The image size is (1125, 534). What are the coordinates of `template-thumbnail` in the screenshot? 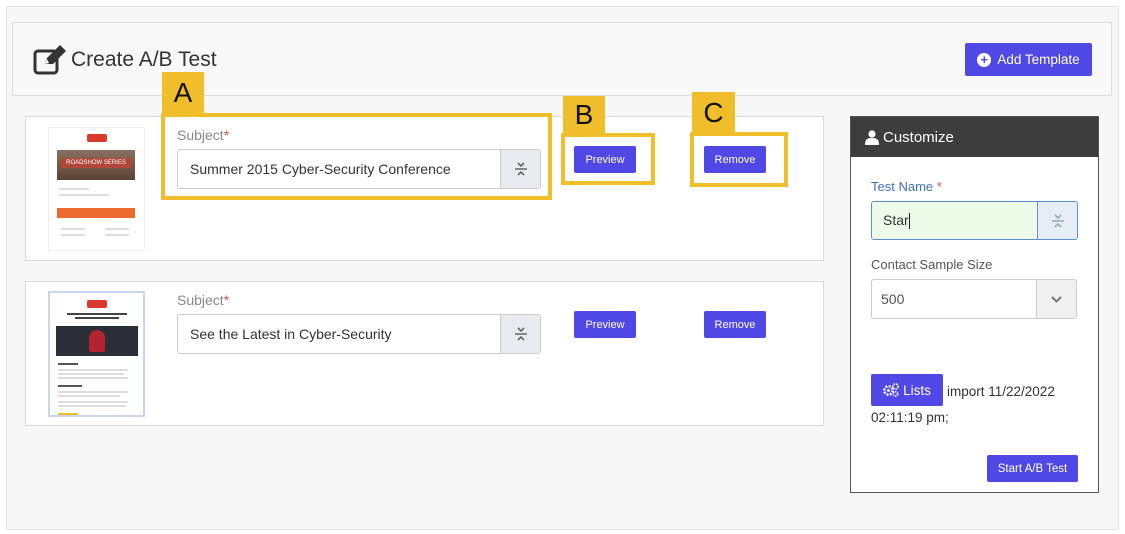 It's located at (96, 354).